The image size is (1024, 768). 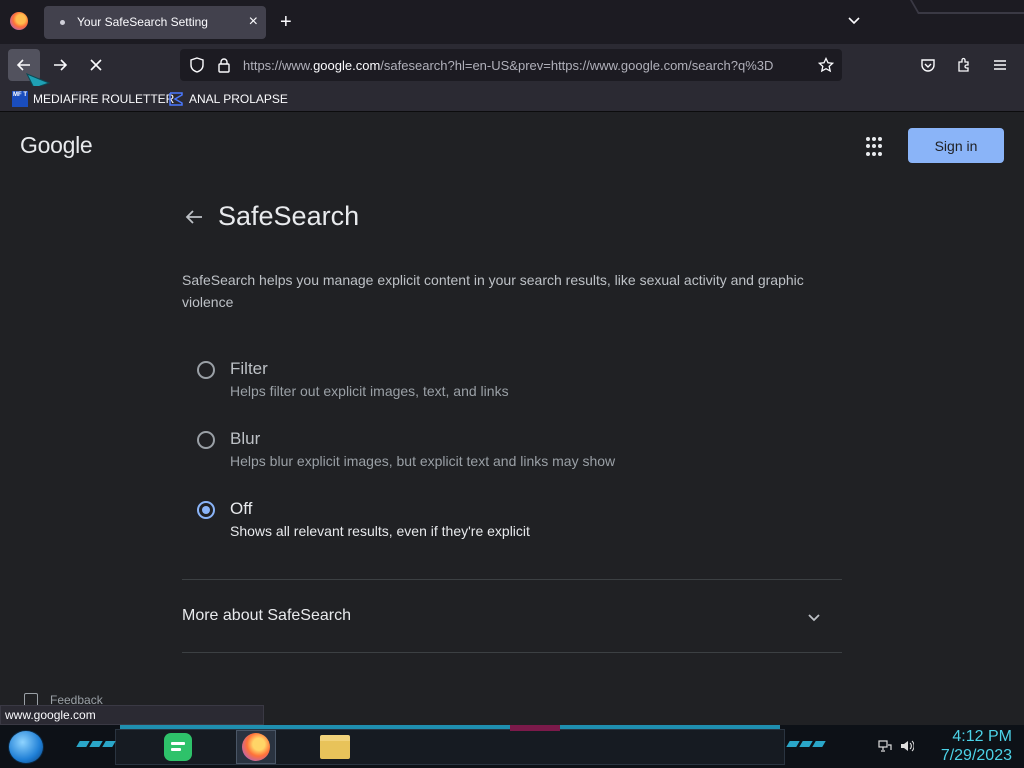 What do you see at coordinates (512, 22) in the screenshot?
I see `tab-strip: Your SafeSearch Setting × +` at bounding box center [512, 22].